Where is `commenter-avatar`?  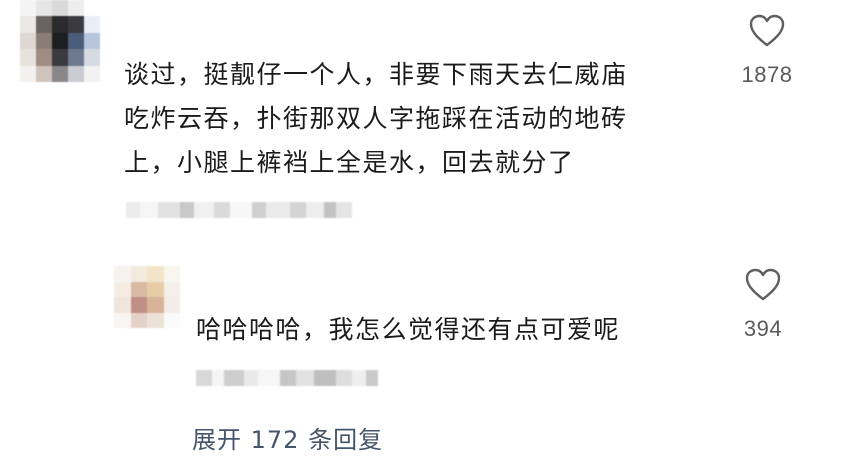
commenter-avatar is located at coordinates (60, 41).